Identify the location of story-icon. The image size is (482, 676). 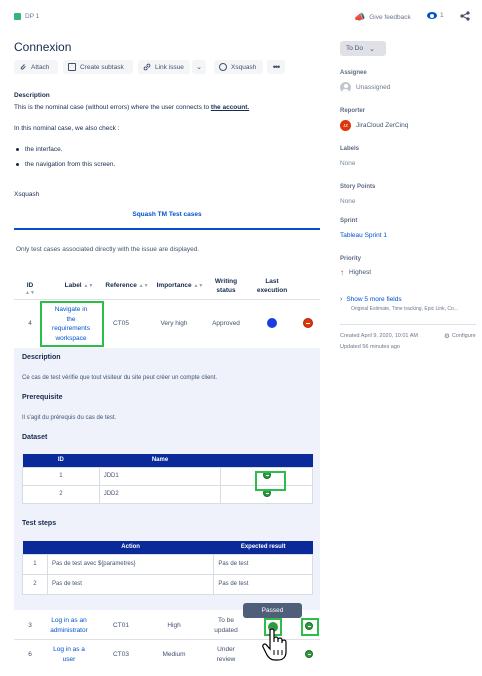
(17, 16).